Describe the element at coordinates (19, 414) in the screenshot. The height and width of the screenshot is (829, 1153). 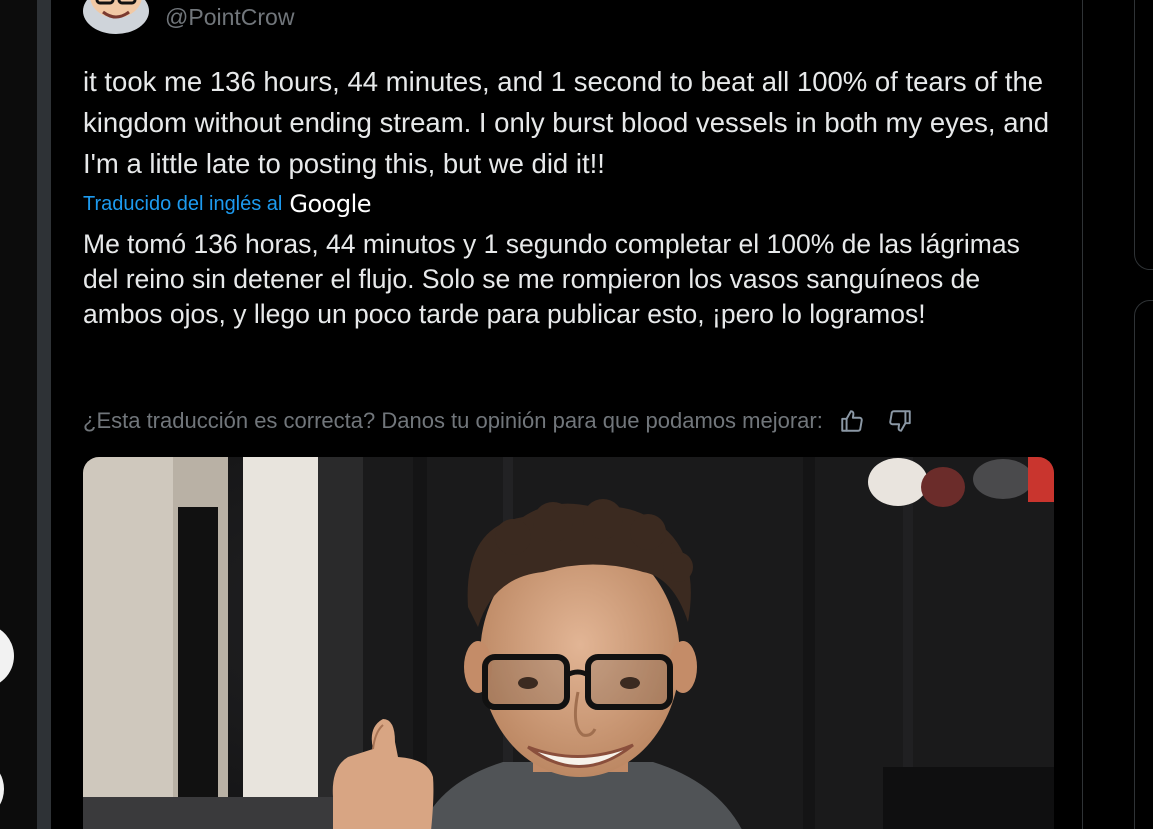
I see `left-gutter` at that location.